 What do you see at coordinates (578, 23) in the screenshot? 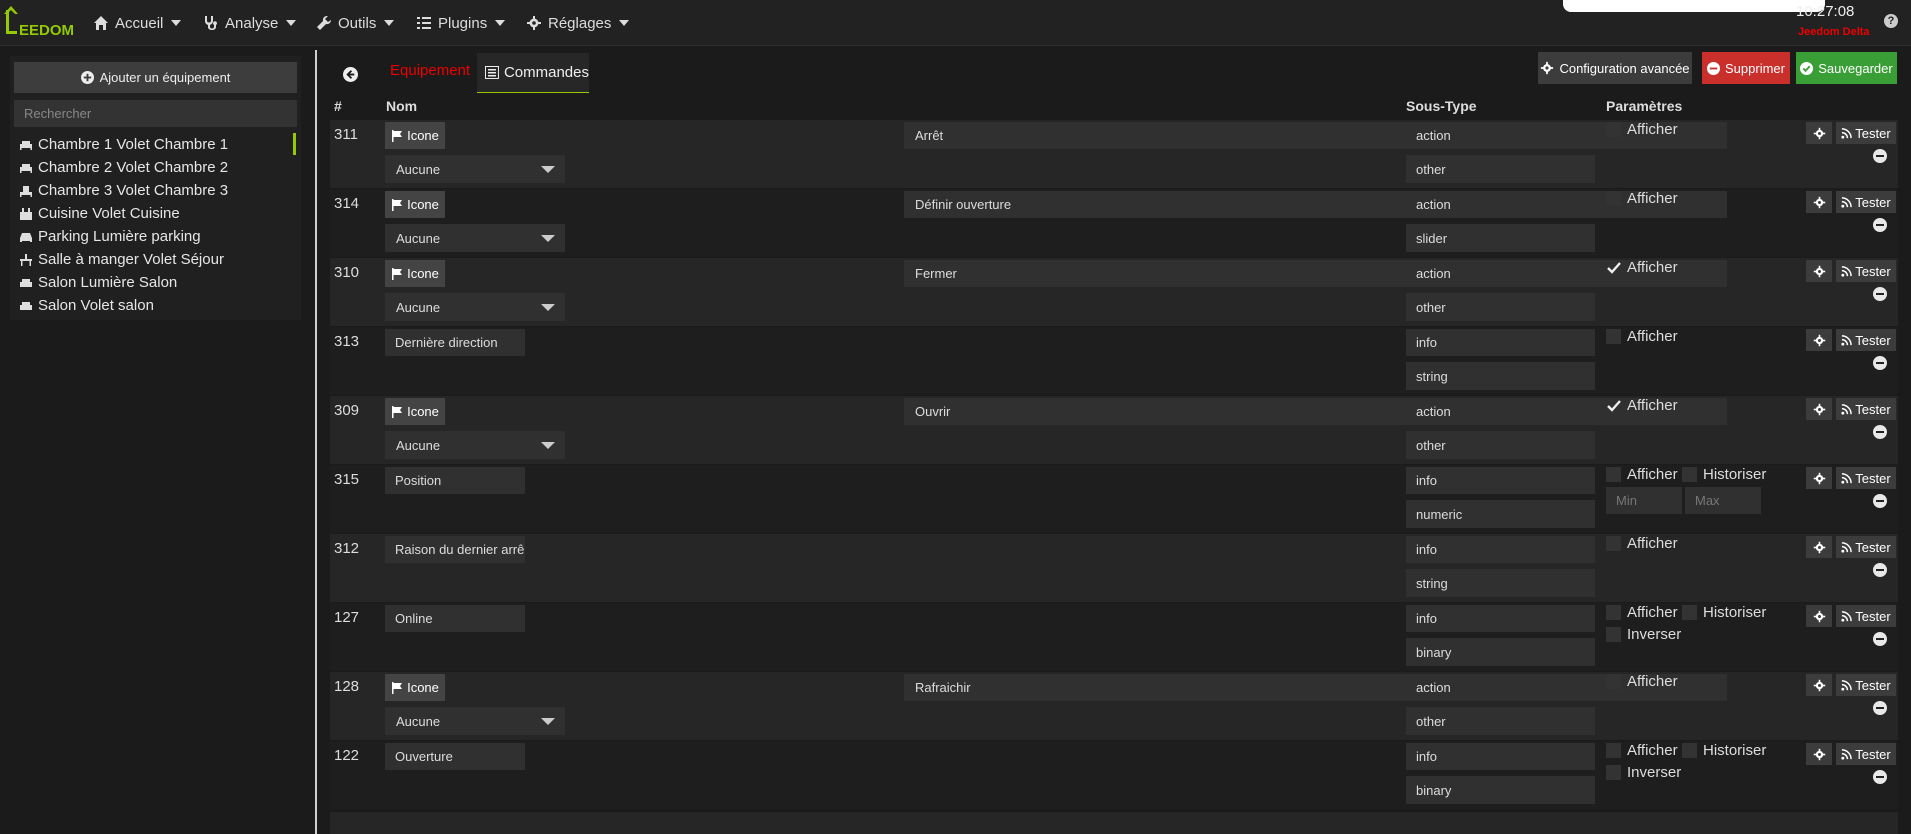
I see `menu-reglages: Réglages` at bounding box center [578, 23].